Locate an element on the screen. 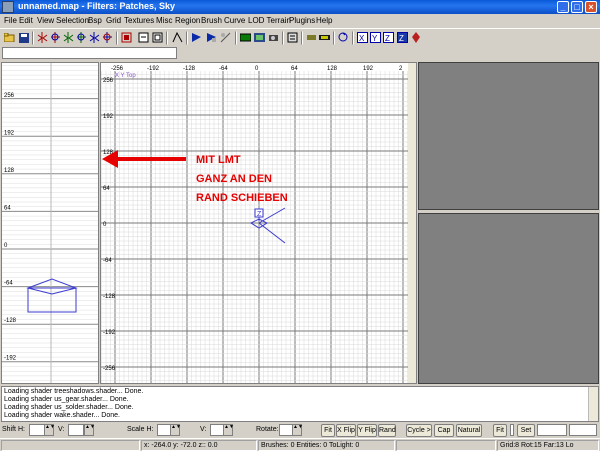 The image size is (600, 451). rand-button: Rand is located at coordinates (387, 430).